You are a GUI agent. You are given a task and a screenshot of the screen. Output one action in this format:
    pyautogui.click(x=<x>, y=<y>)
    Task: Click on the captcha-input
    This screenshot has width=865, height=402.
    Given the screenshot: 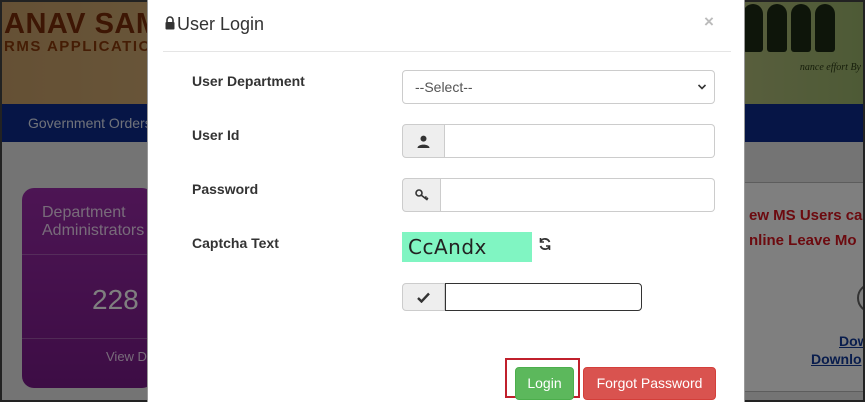 What is the action you would take?
    pyautogui.click(x=543, y=297)
    